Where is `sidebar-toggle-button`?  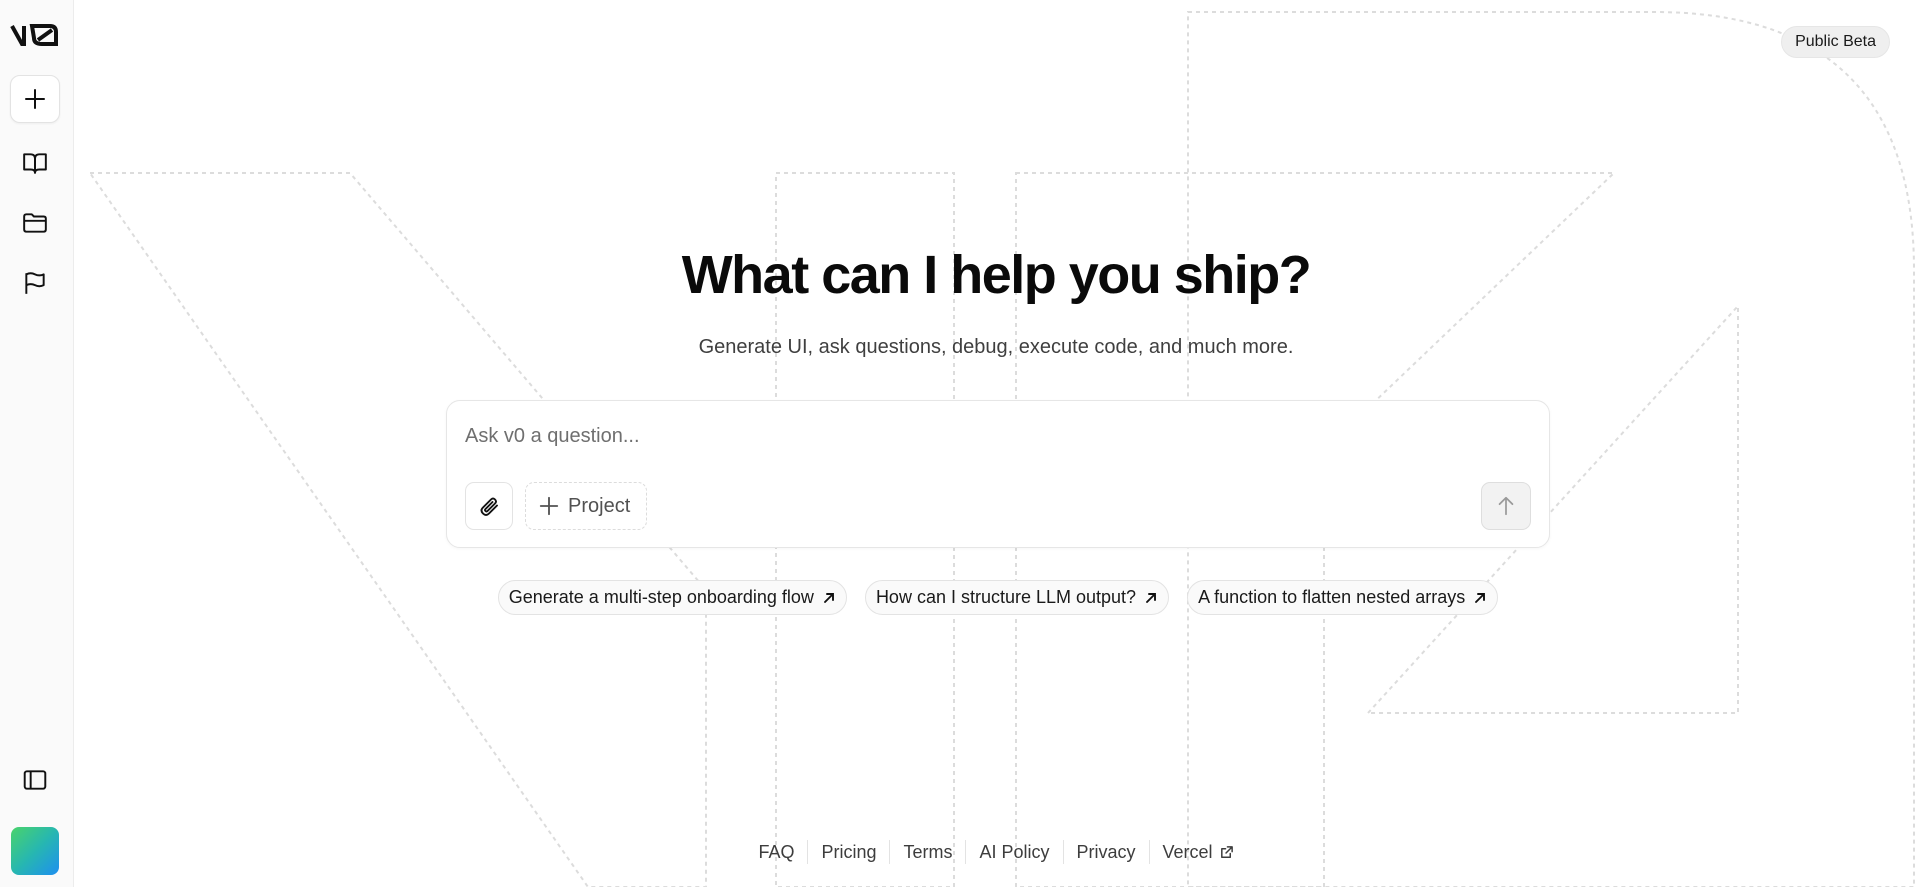 sidebar-toggle-button is located at coordinates (35, 780).